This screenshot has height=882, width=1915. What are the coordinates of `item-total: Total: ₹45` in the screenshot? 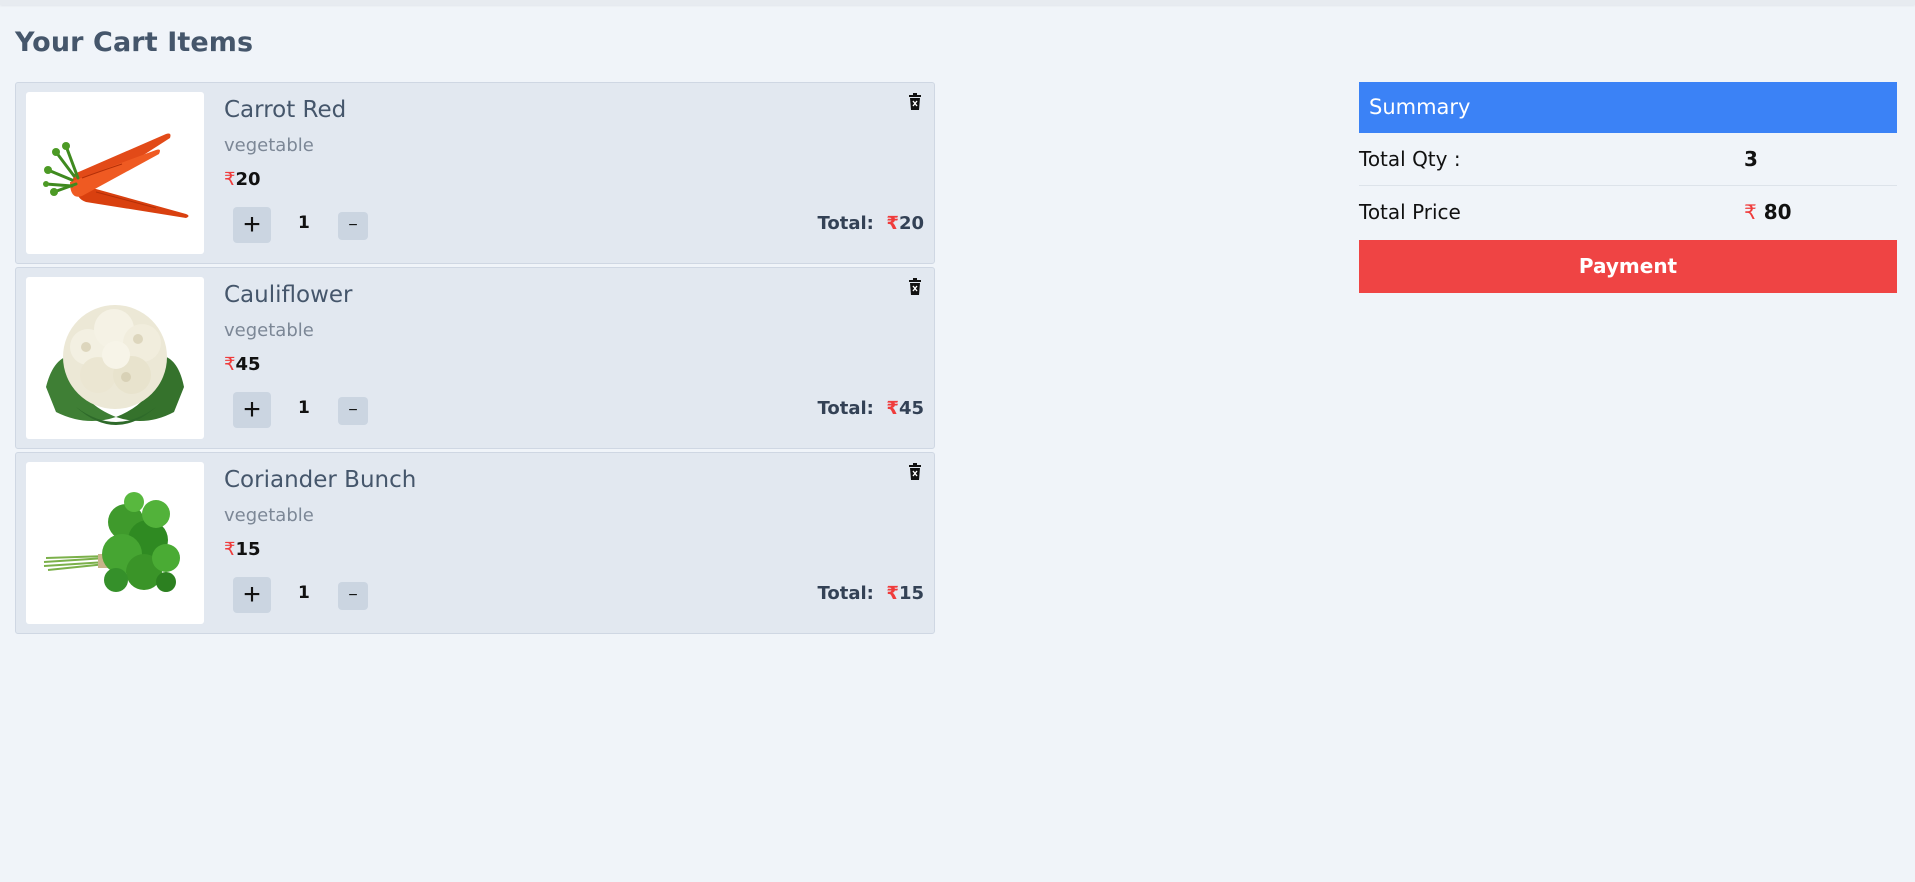 It's located at (870, 408).